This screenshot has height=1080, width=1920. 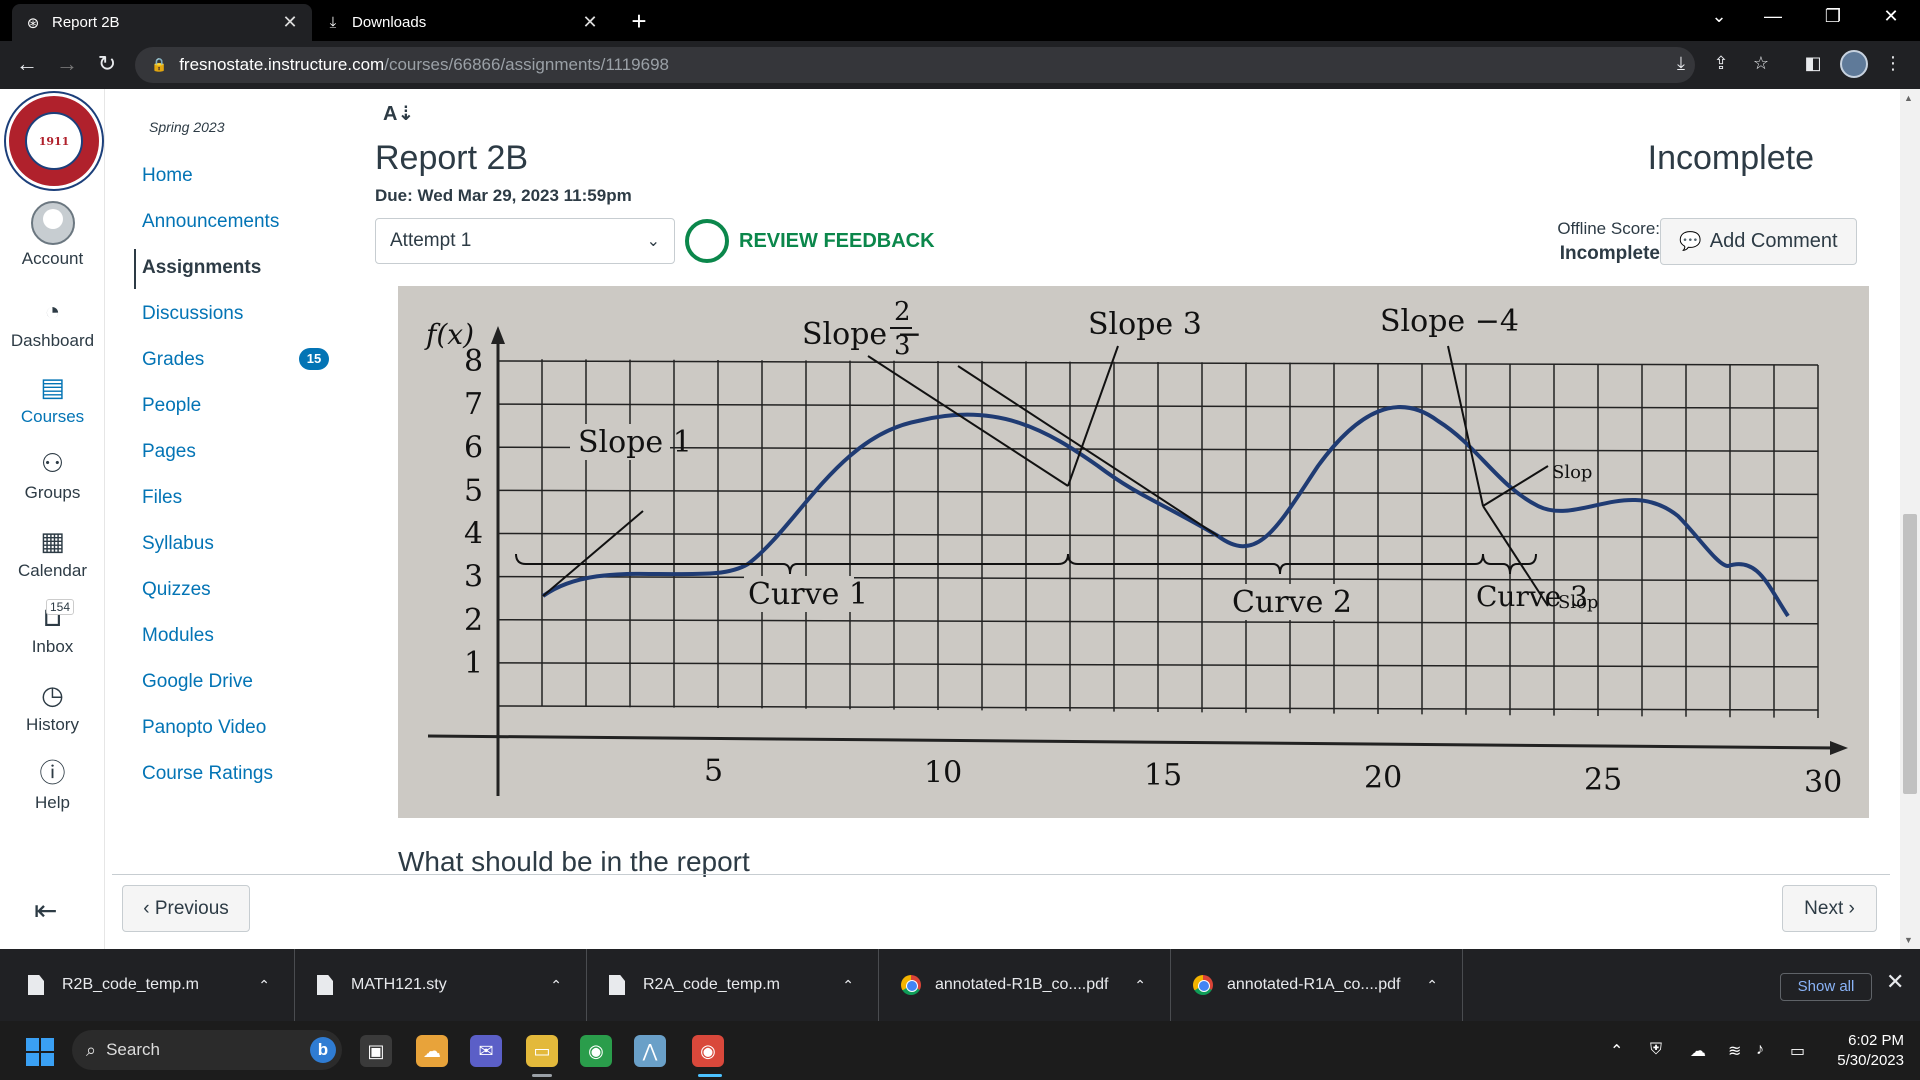 I want to click on download-item: annotated-R1A_co....pdf ⌃, so click(x=1317, y=985).